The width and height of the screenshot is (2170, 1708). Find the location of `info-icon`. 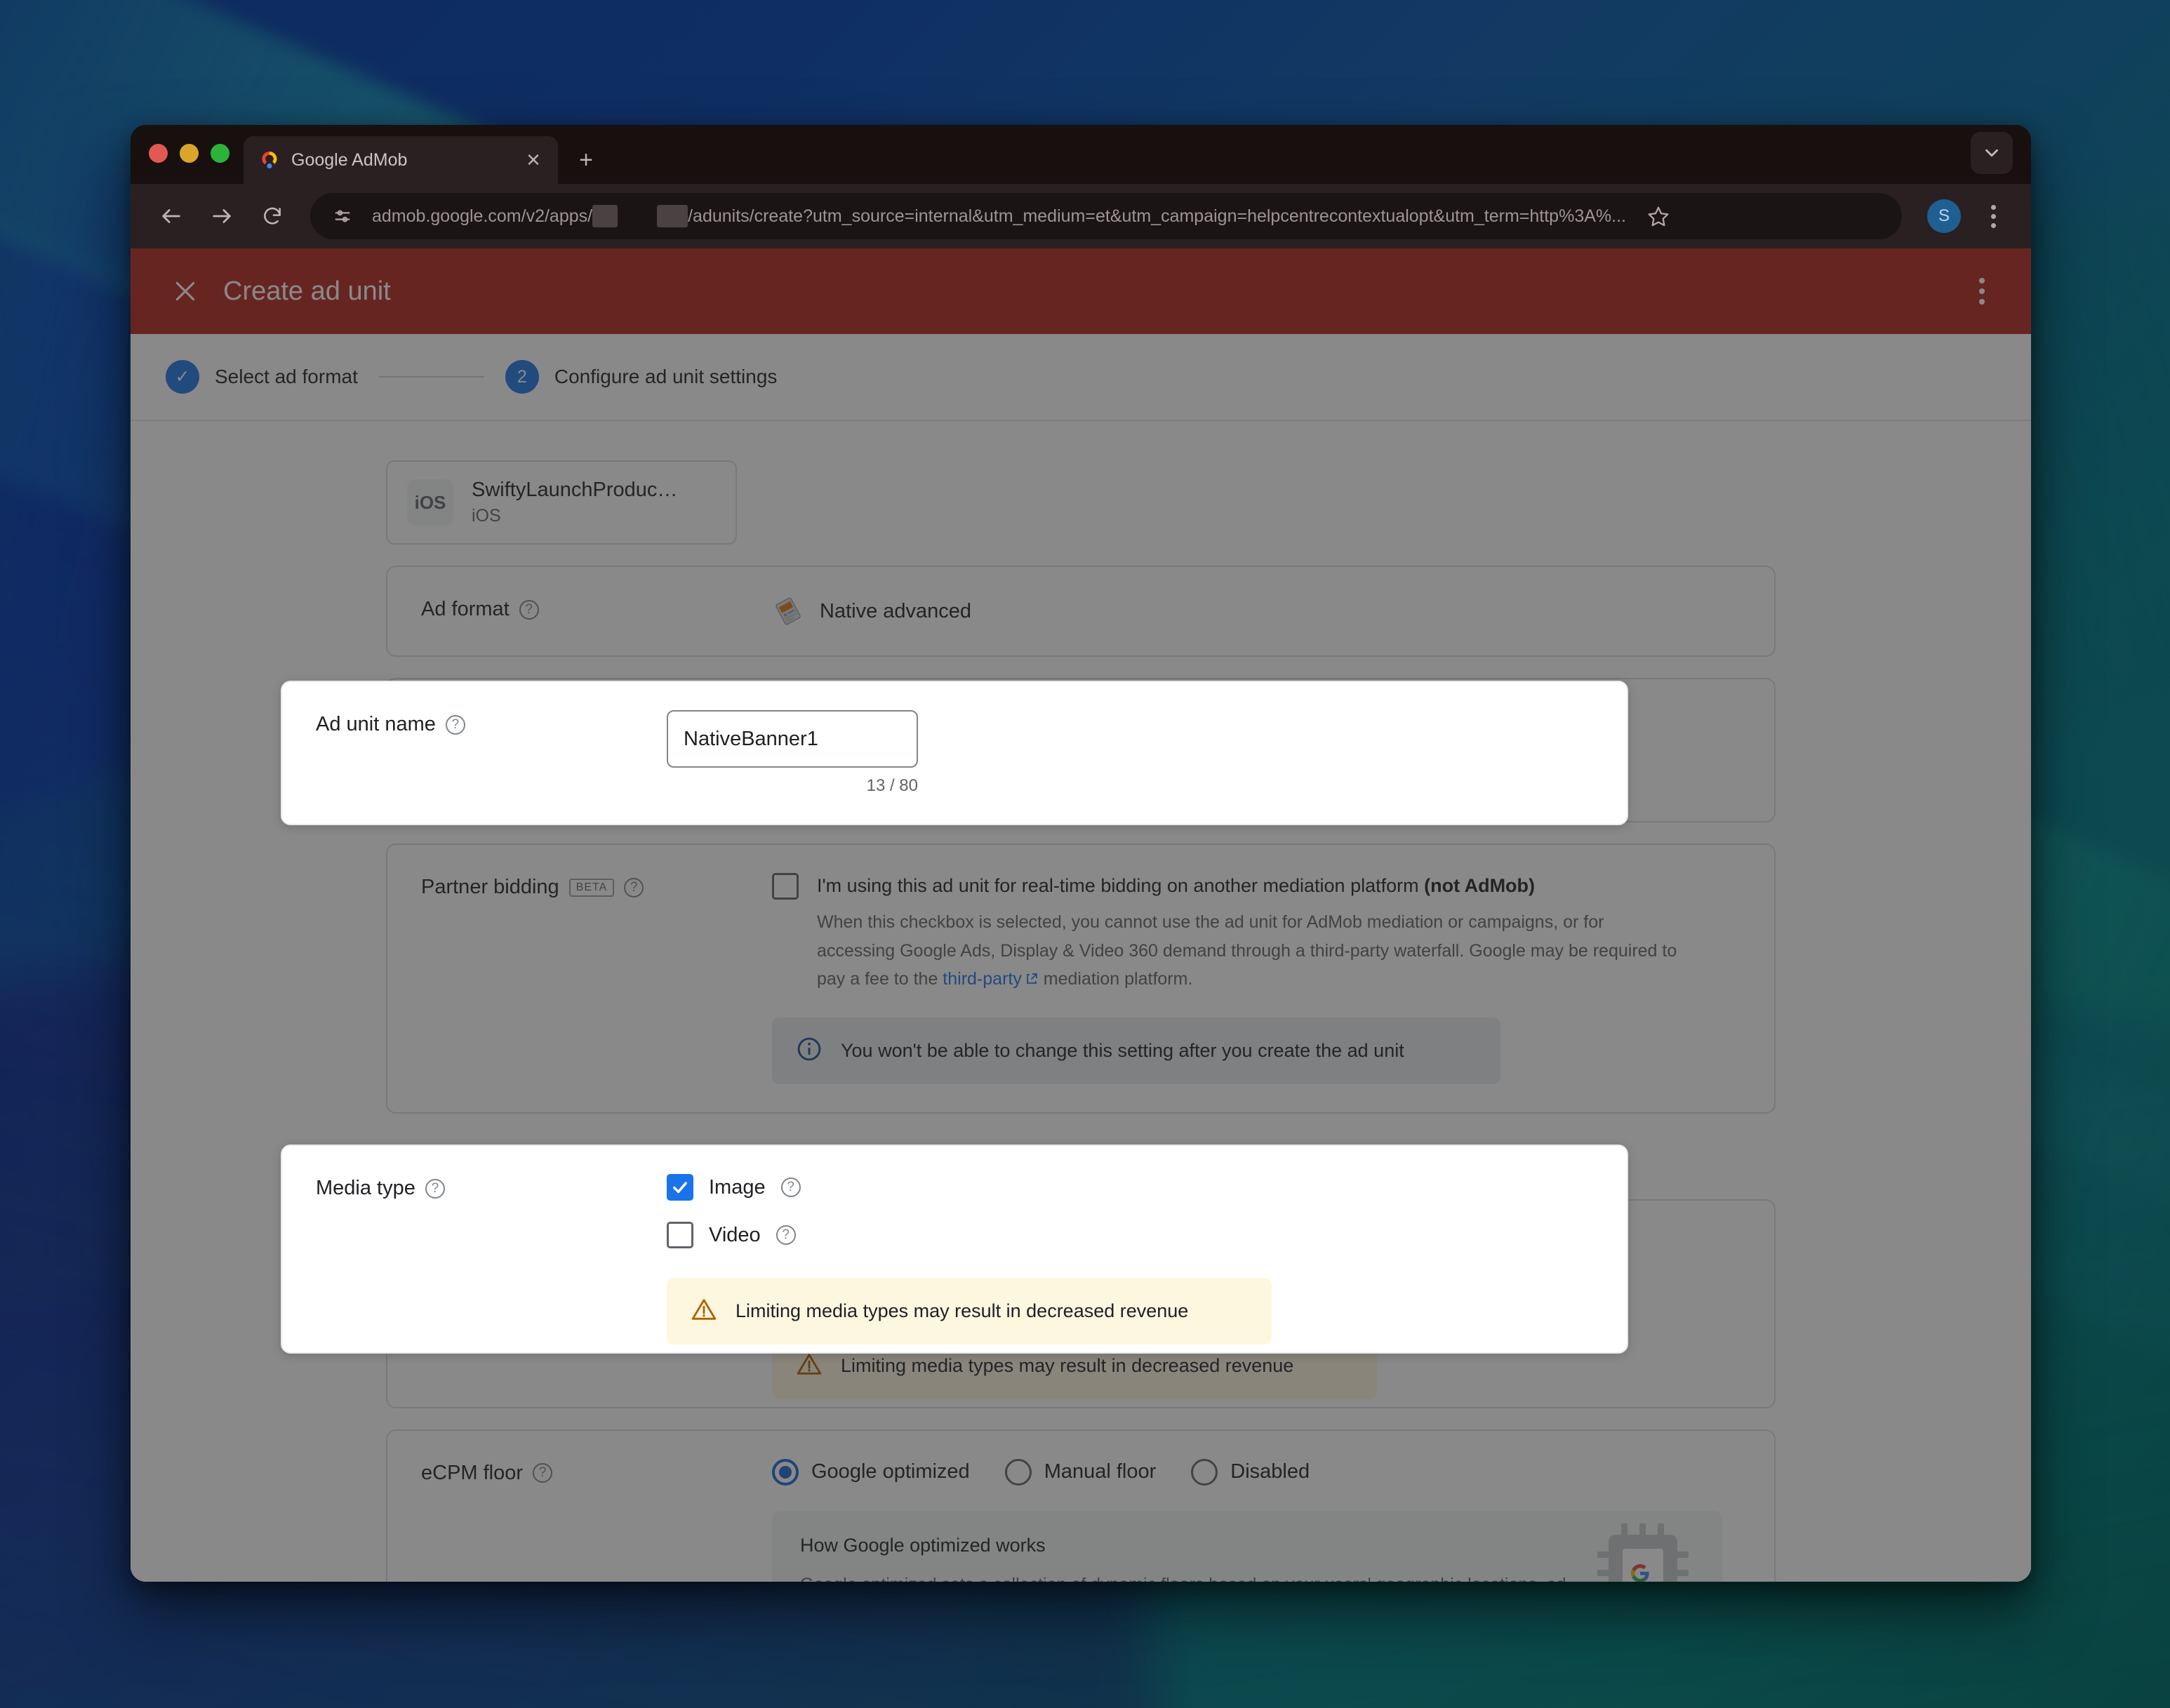

info-icon is located at coordinates (809, 1051).